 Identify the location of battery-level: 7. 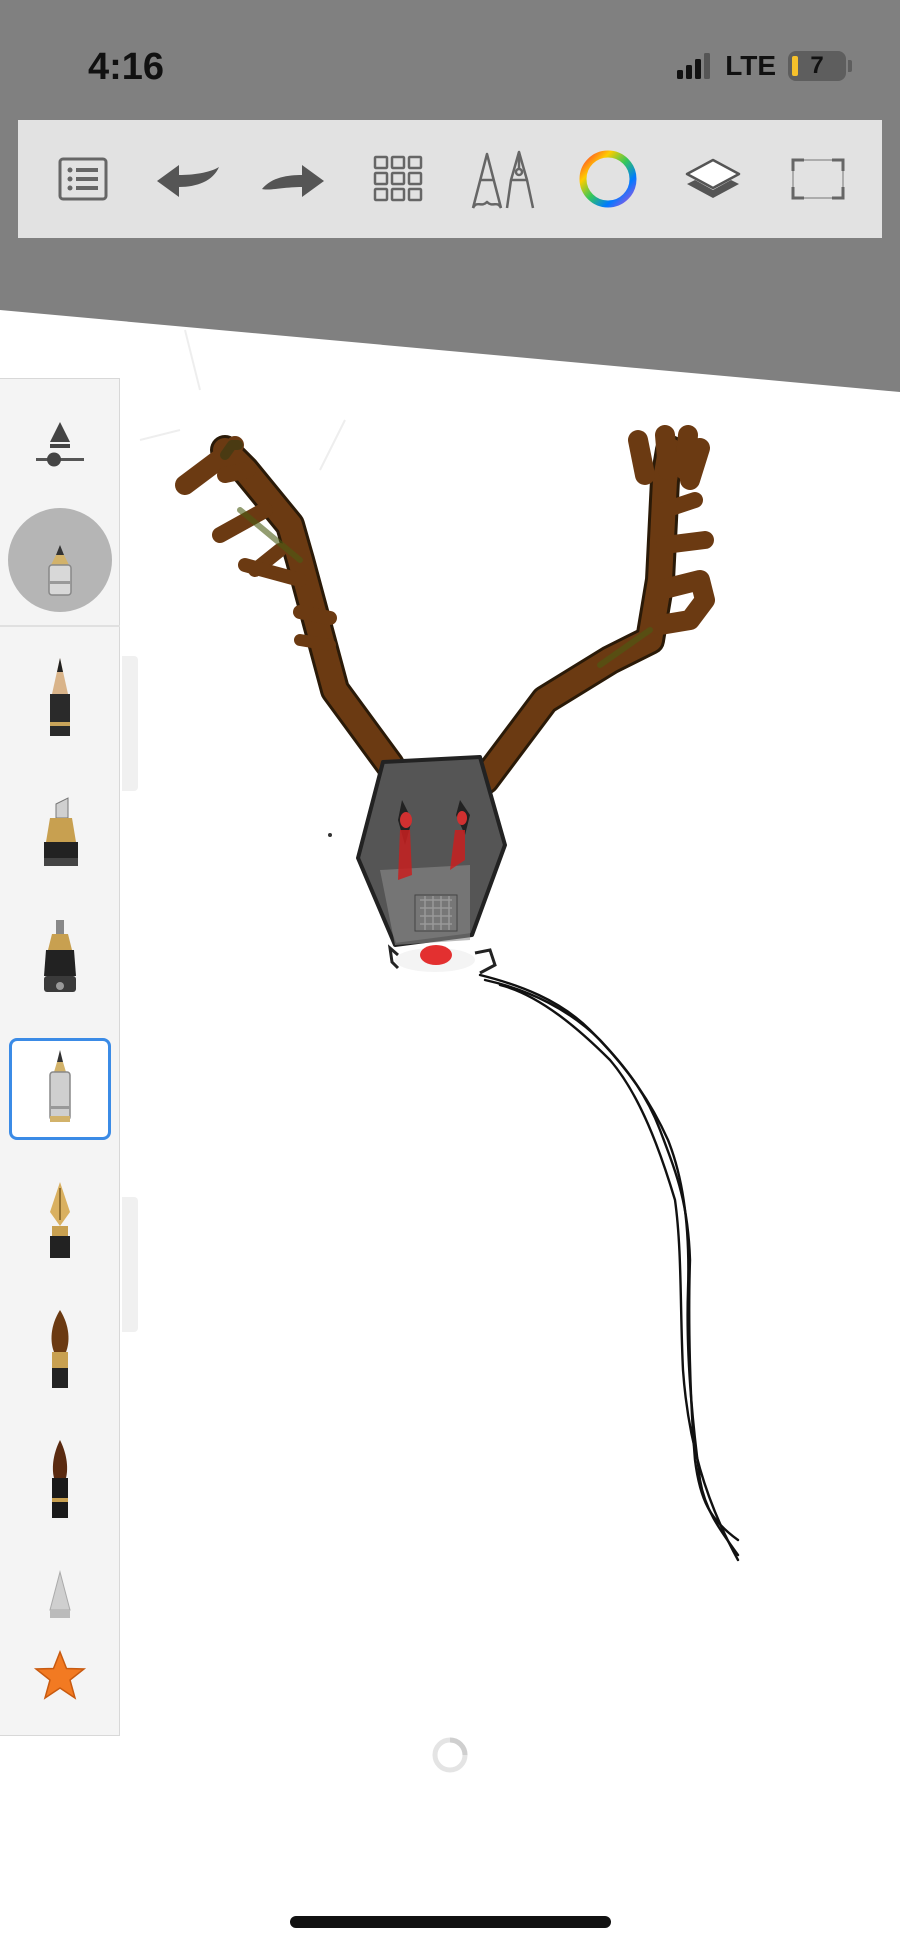
(817, 65).